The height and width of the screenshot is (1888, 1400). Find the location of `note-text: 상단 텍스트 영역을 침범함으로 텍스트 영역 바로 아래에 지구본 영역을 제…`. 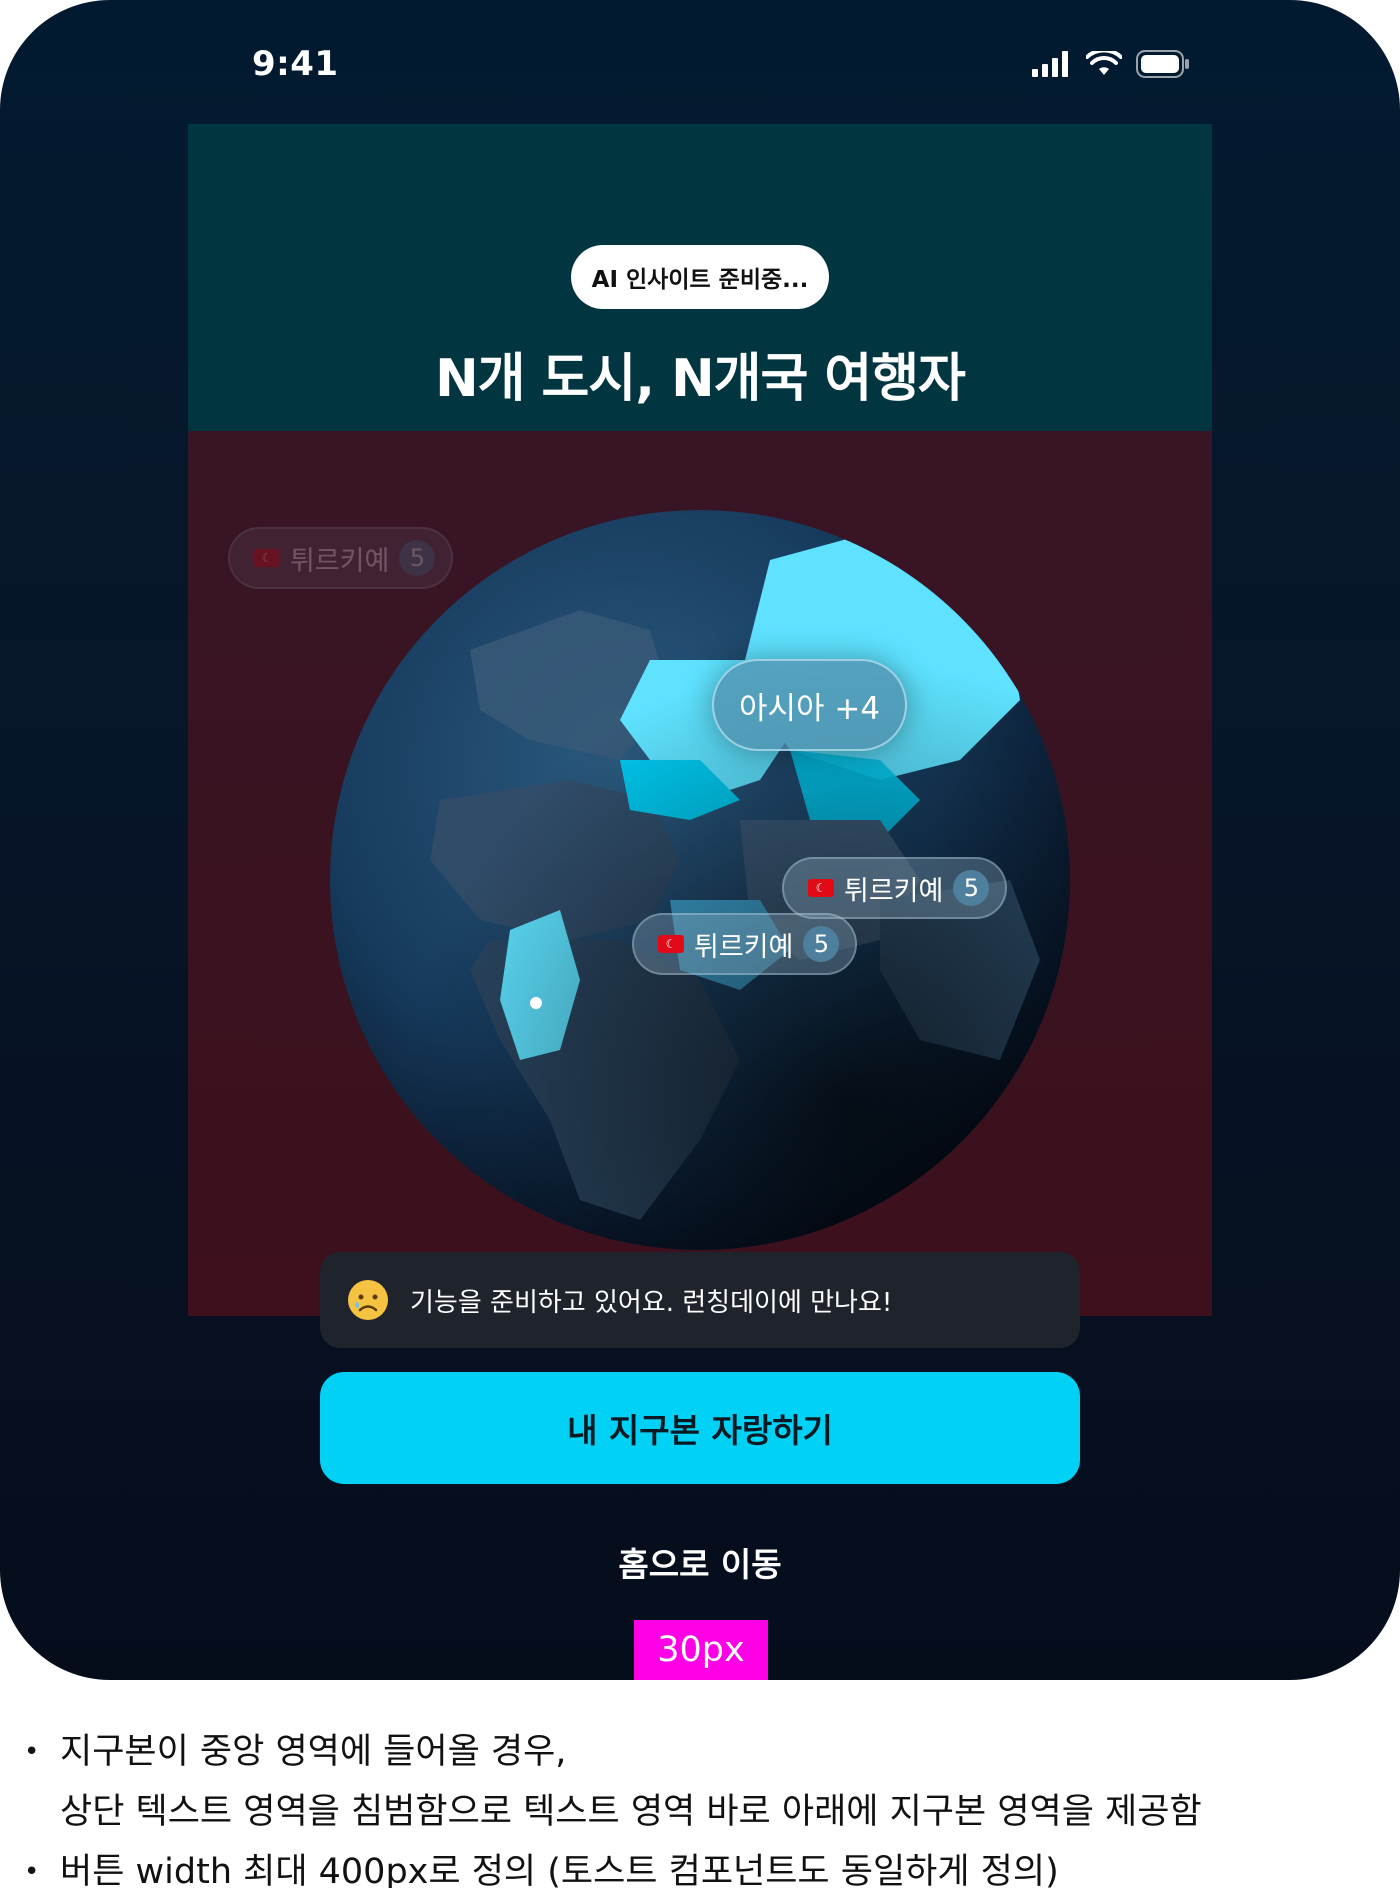

note-text: 상단 텍스트 영역을 침범함으로 텍스트 영역 바로 아래에 지구본 영역을 제… is located at coordinates (631, 1812).